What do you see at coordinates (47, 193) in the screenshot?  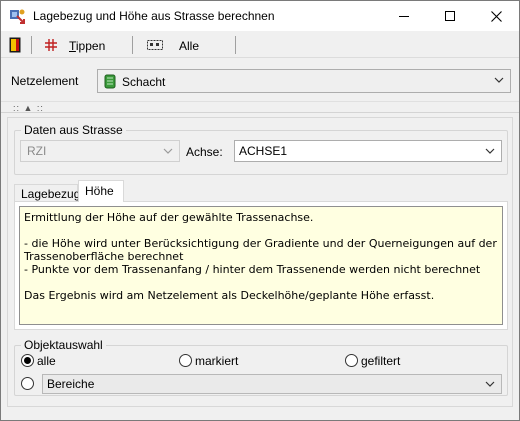 I see `tab-lagebezug: Lagebezug` at bounding box center [47, 193].